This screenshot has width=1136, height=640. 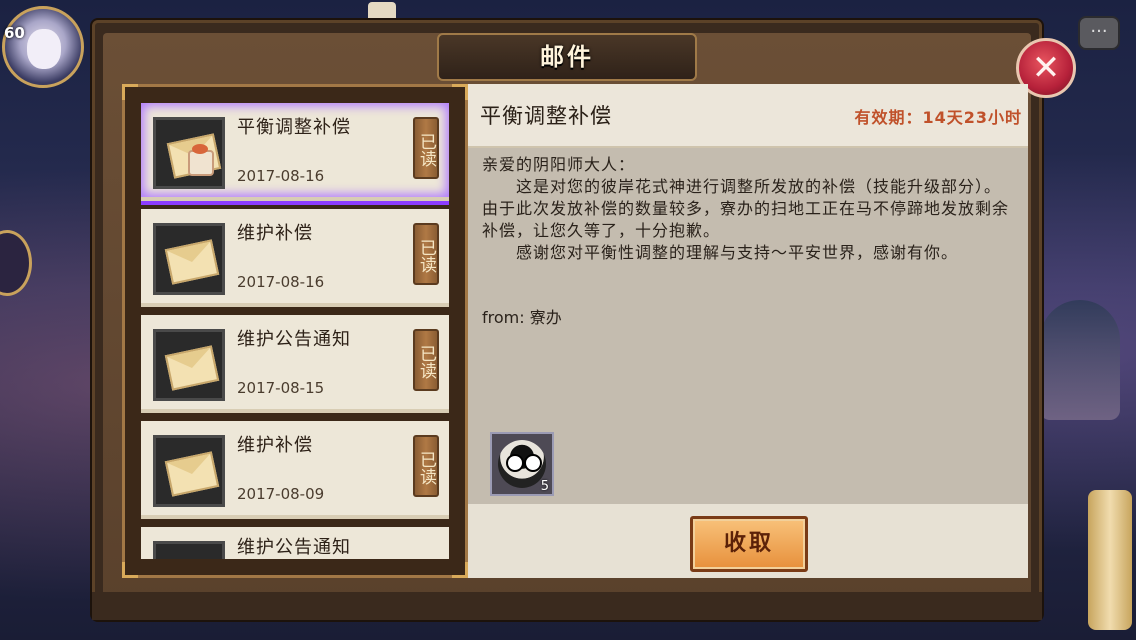 I want to click on envelope-with-gift-icon, so click(x=189, y=153).